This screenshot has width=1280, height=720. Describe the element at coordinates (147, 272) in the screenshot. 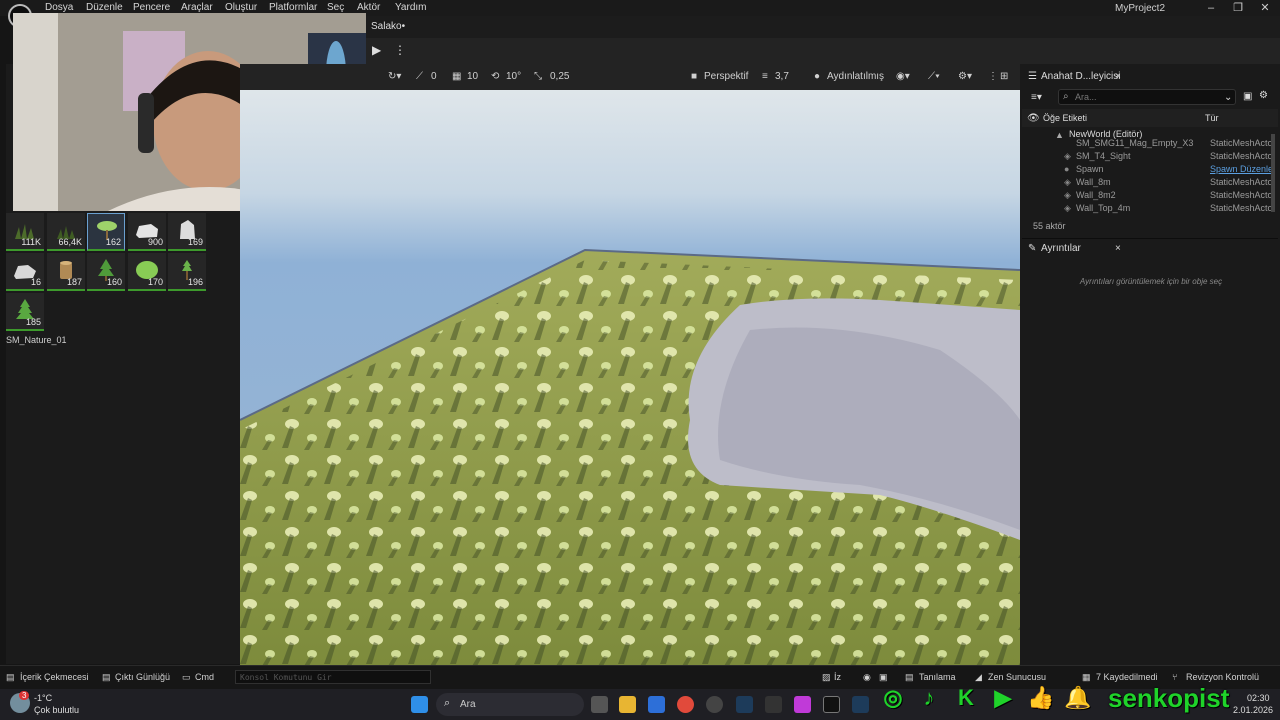

I see `asset-tile-shrub: 170` at that location.